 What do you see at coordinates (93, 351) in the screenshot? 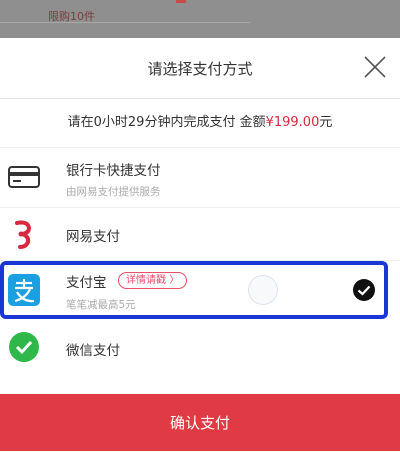
I see `option-name: 微信支付` at bounding box center [93, 351].